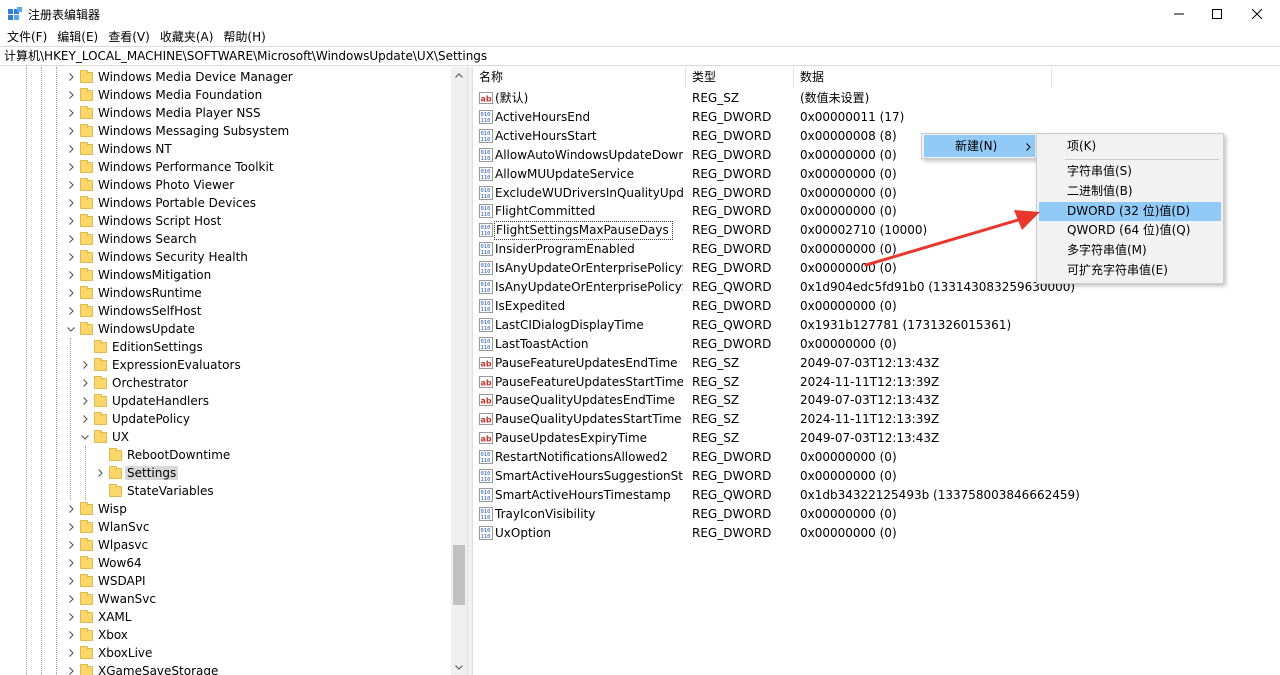 This screenshot has width=1280, height=675. Describe the element at coordinates (187, 37) in the screenshot. I see `menu-favorites: 收藏夹(A)` at that location.